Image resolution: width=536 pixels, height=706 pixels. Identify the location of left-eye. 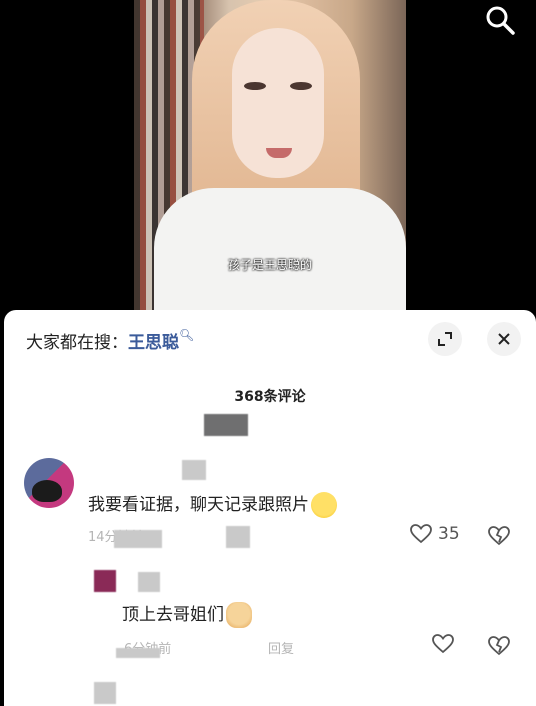
(255, 86).